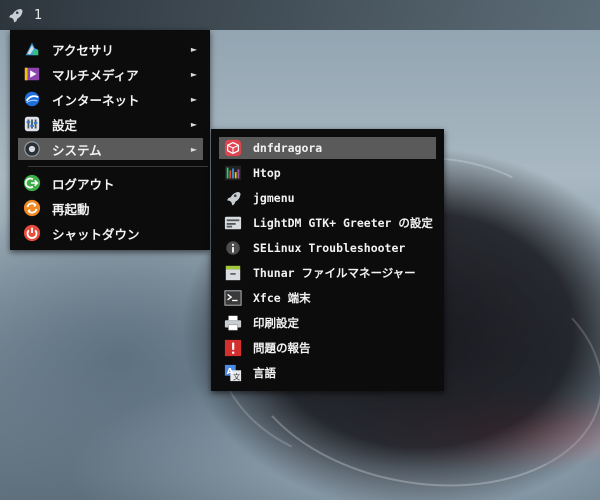  Describe the element at coordinates (327, 323) in the screenshot. I see `submenu-item-print-settings: 印刷設定` at that location.